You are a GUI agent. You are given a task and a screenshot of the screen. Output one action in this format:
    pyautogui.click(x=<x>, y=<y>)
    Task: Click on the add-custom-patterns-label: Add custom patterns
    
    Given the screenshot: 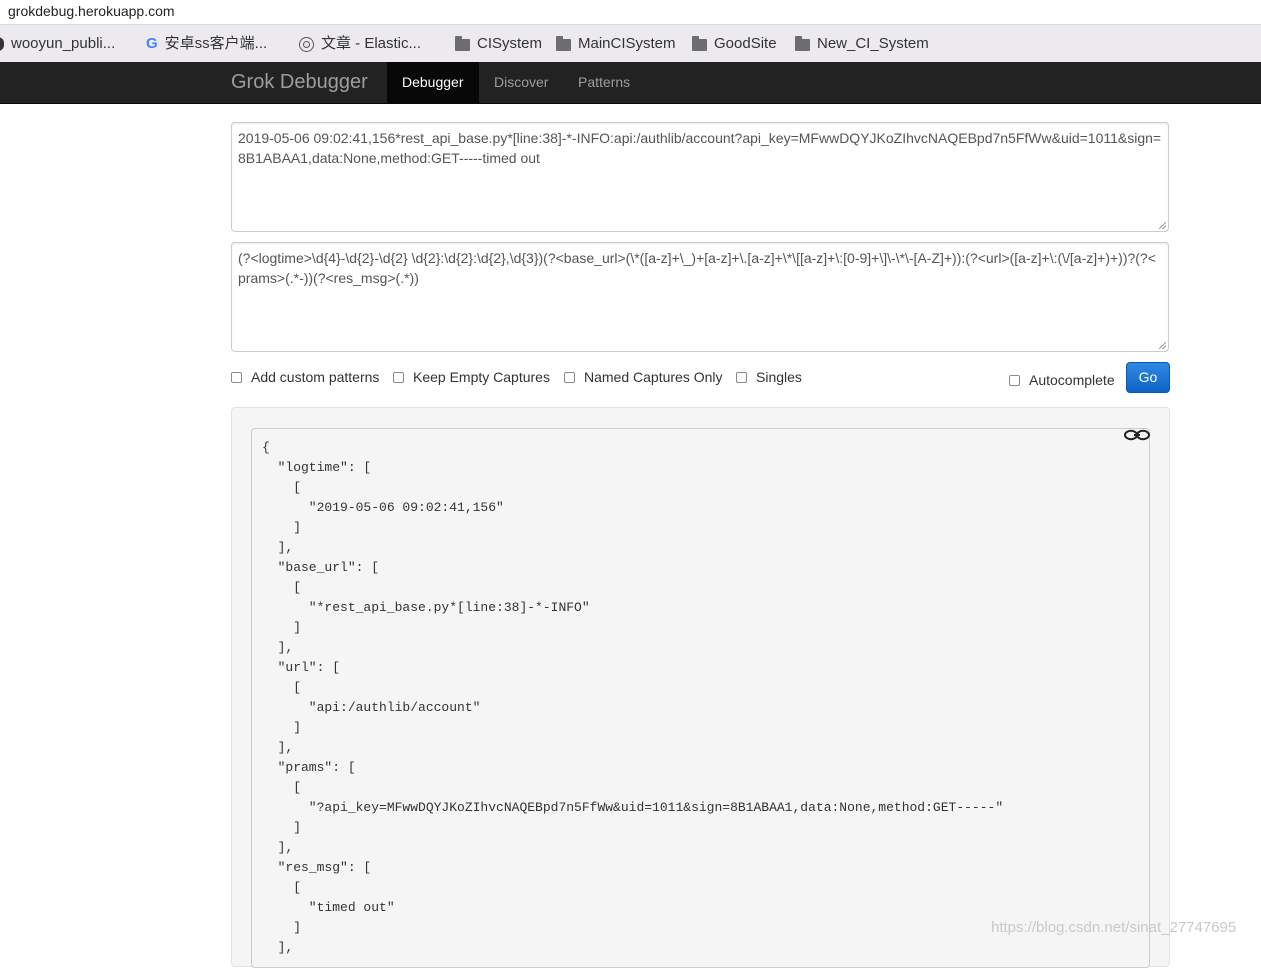 What is the action you would take?
    pyautogui.click(x=315, y=377)
    